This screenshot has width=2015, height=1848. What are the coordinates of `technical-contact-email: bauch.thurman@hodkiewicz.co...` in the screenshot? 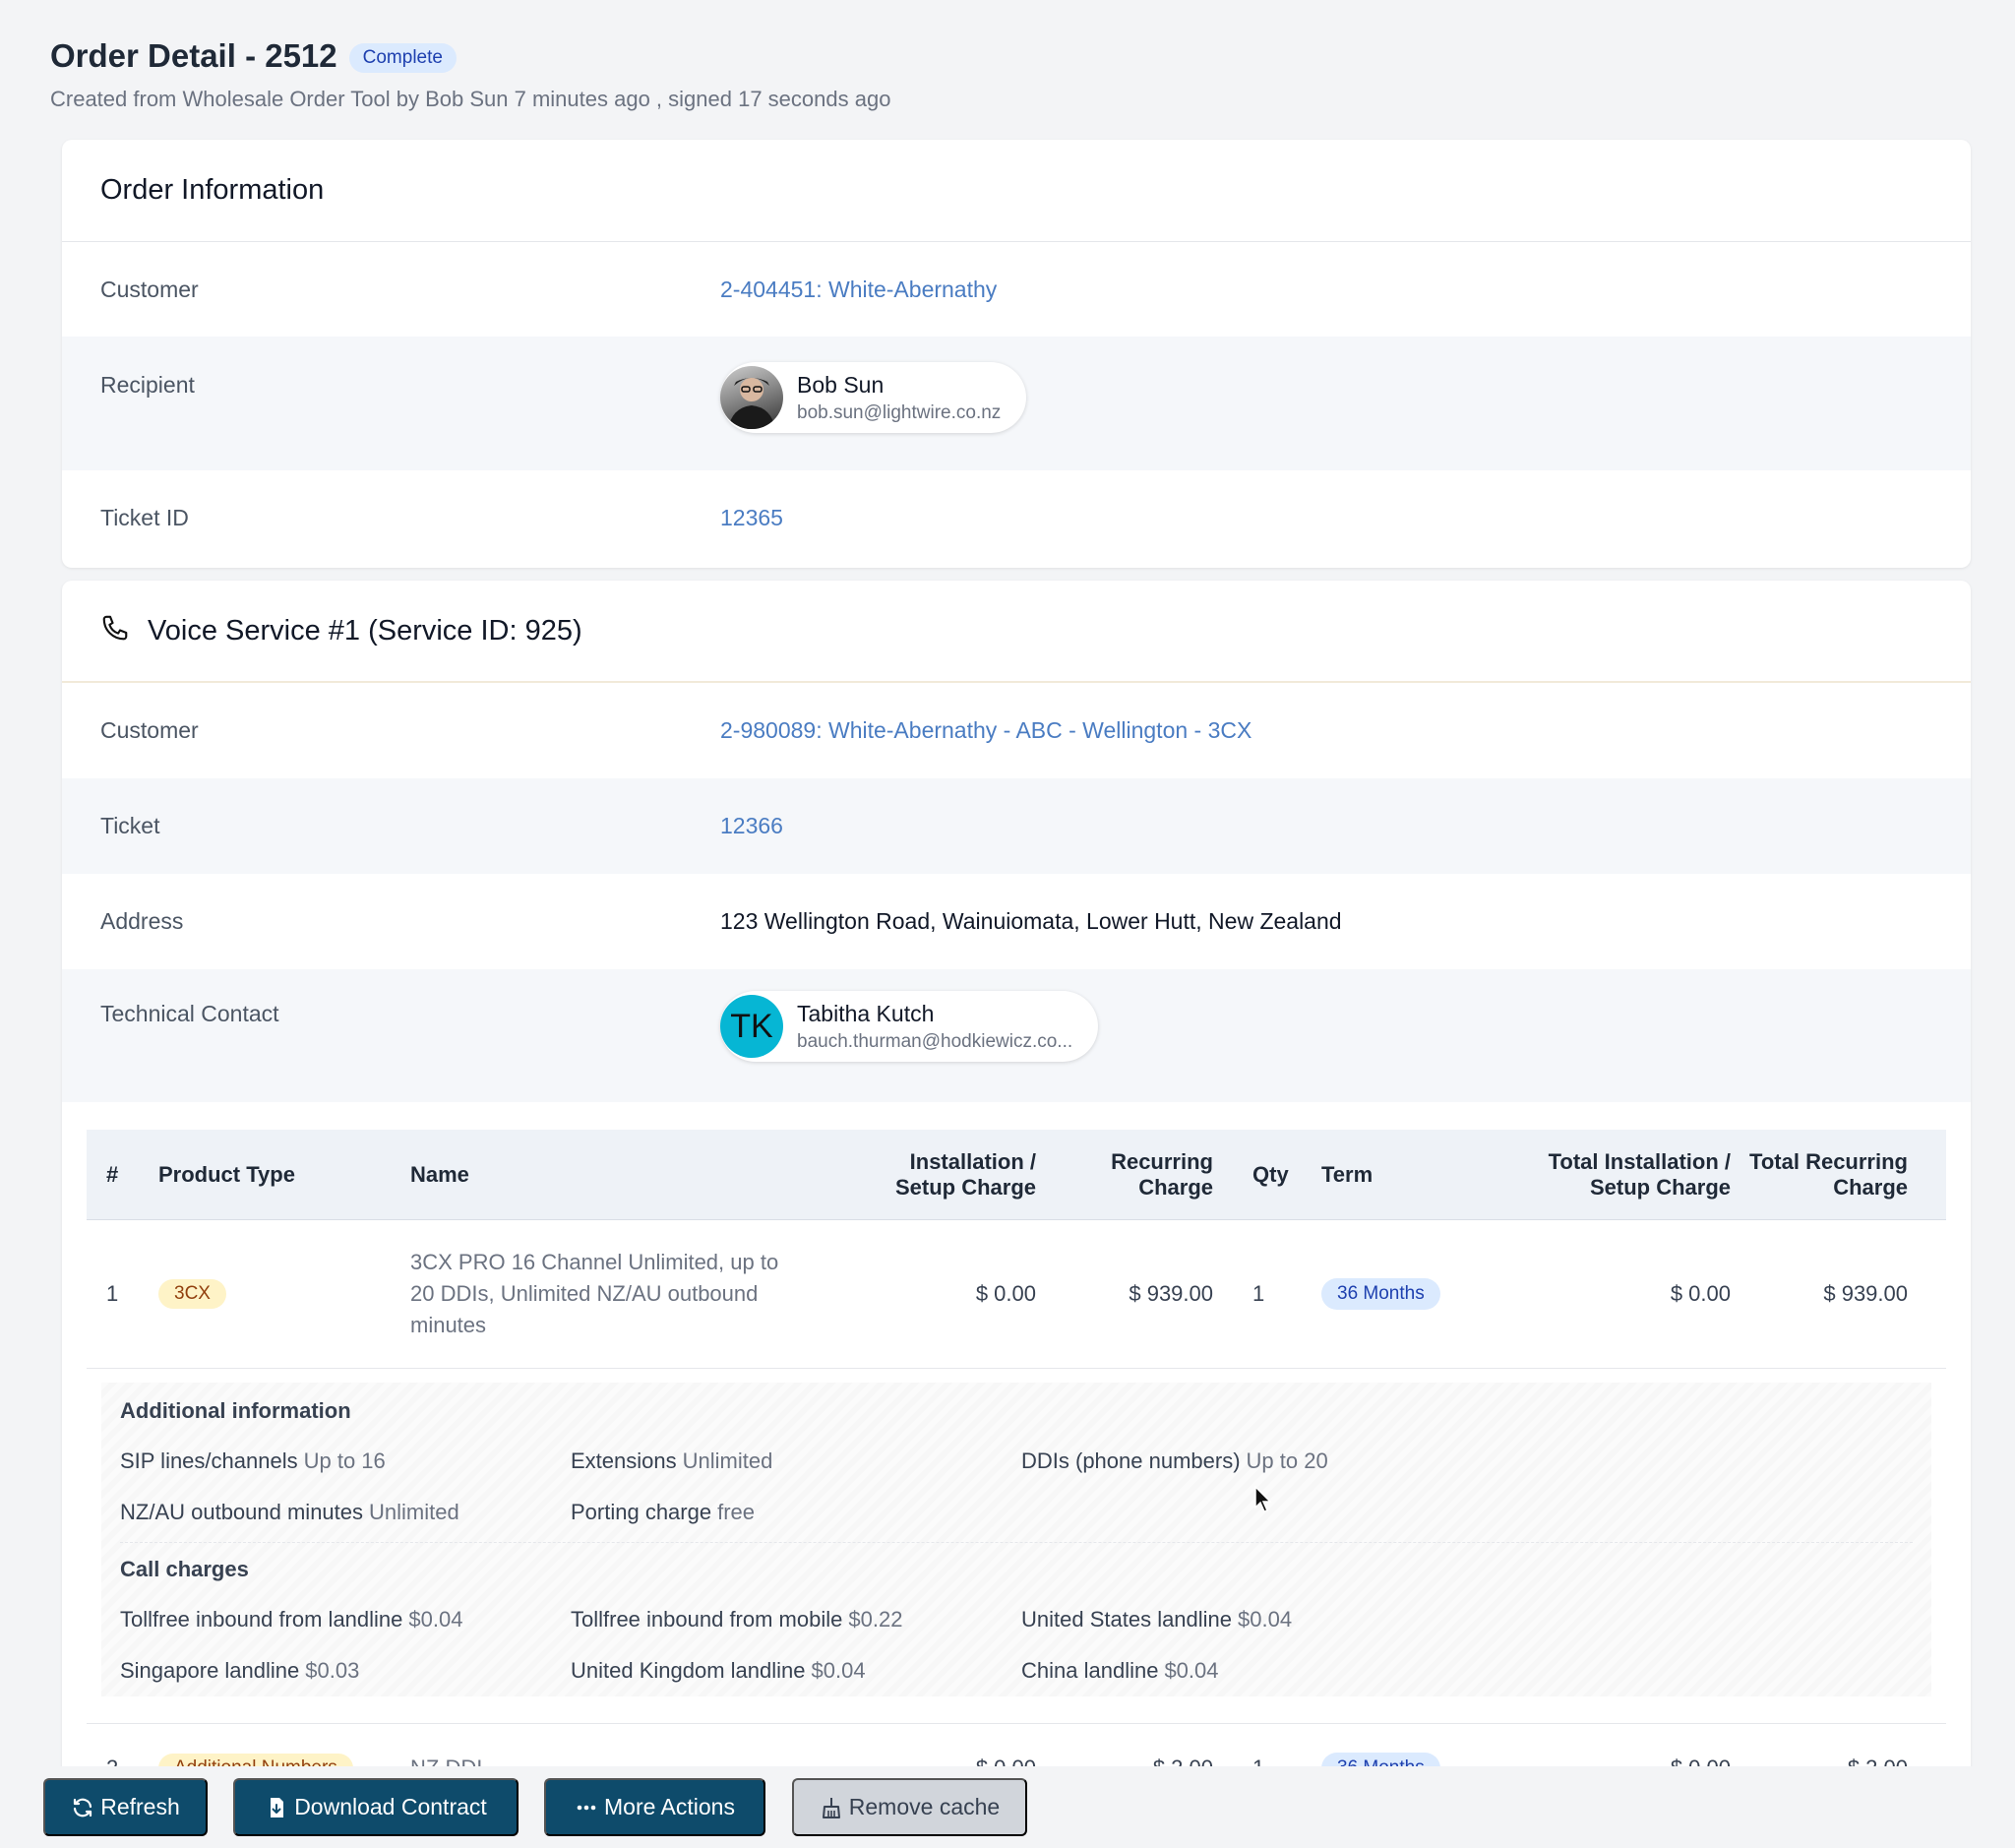 It's located at (935, 1041).